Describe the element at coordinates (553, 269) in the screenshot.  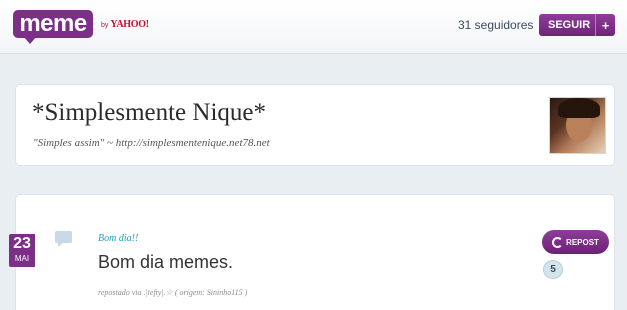
I see `repost-count: 5` at that location.